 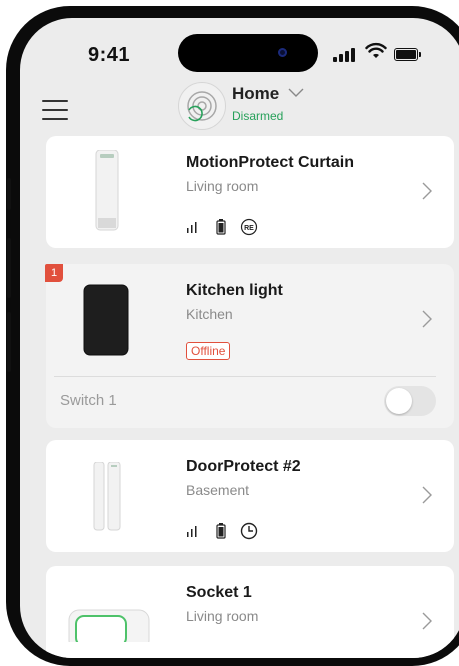 What do you see at coordinates (54, 273) in the screenshot?
I see `notification-badge: 1` at bounding box center [54, 273].